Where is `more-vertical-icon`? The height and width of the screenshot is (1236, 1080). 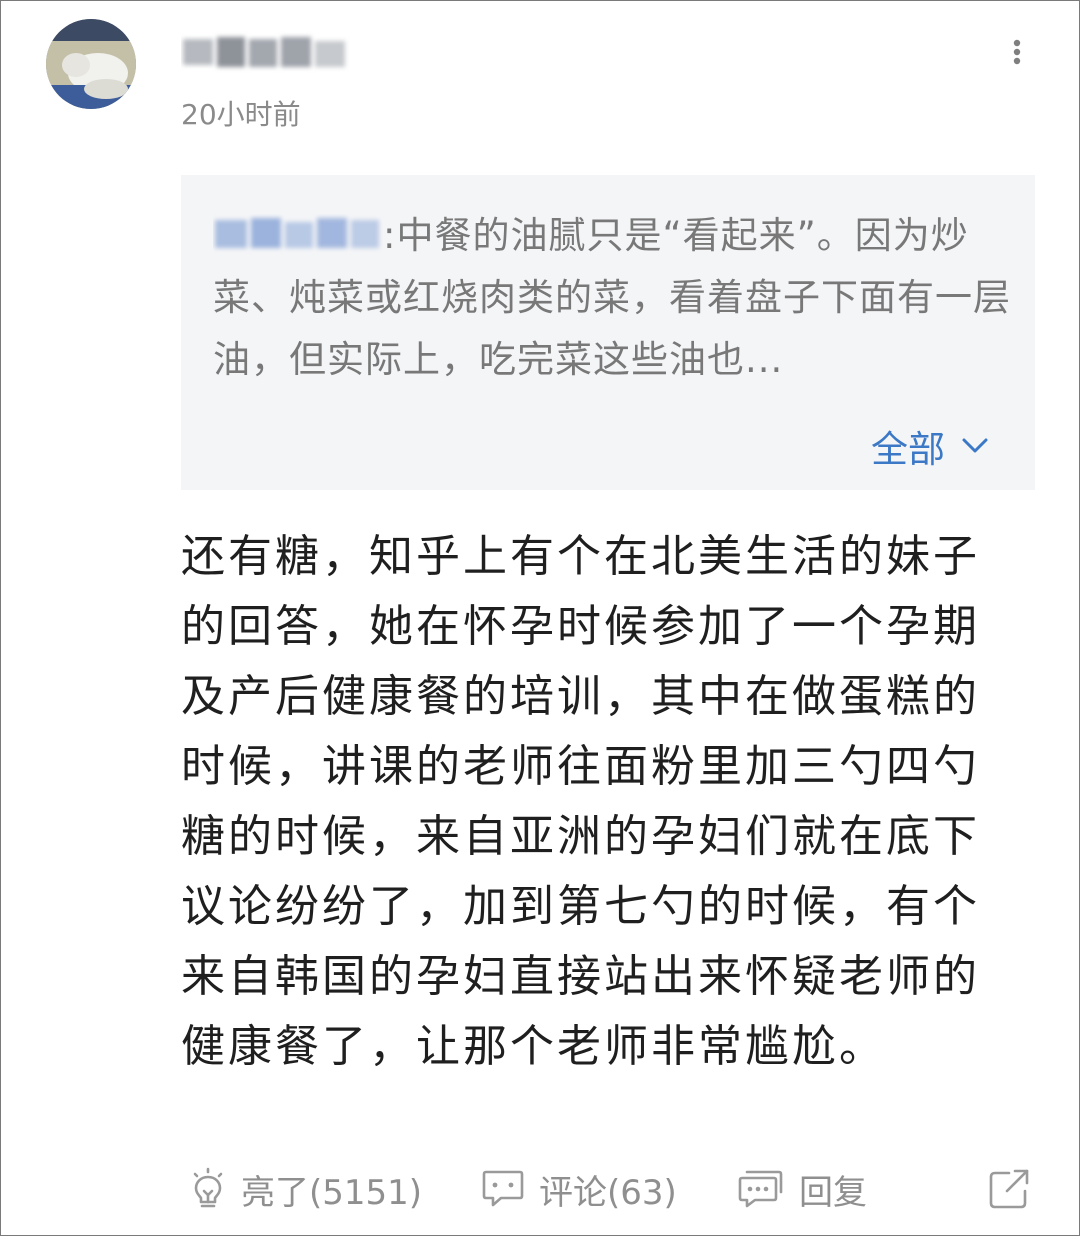 more-vertical-icon is located at coordinates (1017, 57).